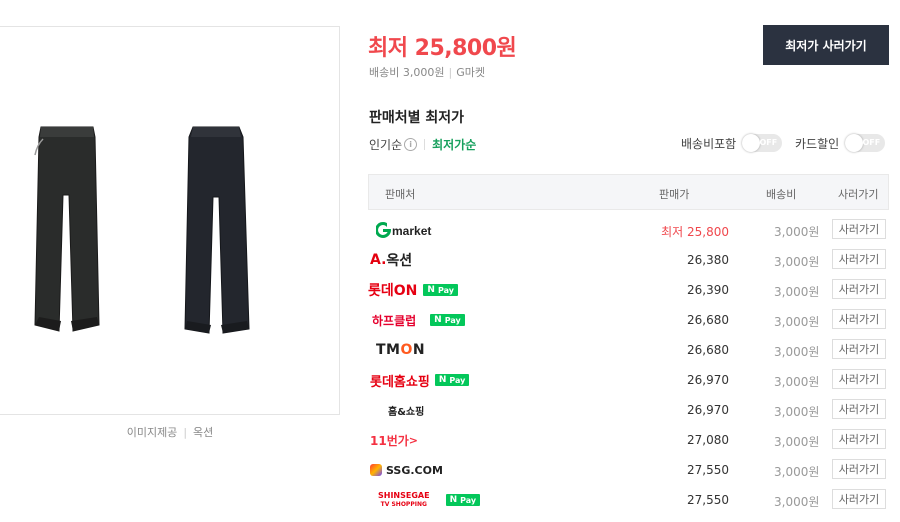 Image resolution: width=900 pixels, height=522 pixels. I want to click on seller-logo-gmarket: market, so click(405, 230).